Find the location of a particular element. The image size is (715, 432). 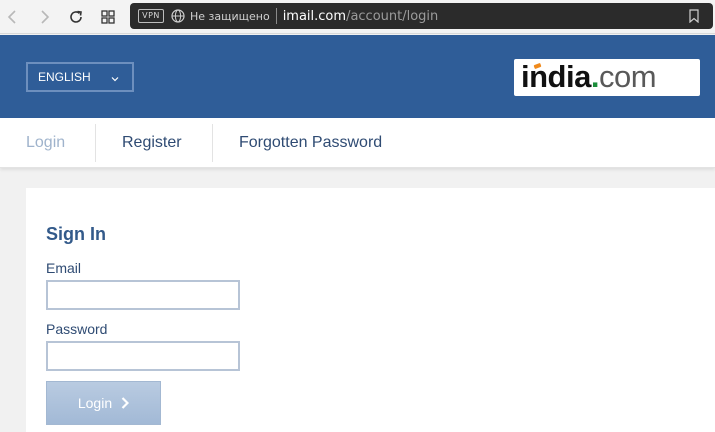

url-path: /account/login is located at coordinates (392, 16).